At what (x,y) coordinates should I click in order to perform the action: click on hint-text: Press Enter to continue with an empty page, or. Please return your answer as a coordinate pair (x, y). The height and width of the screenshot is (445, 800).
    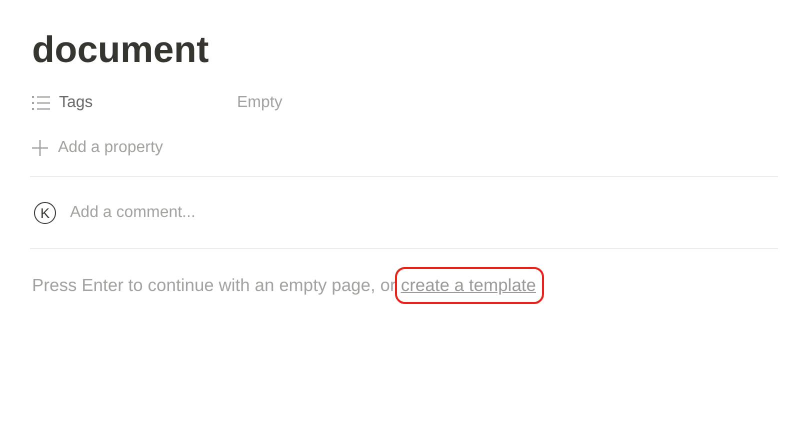
    Looking at the image, I should click on (214, 285).